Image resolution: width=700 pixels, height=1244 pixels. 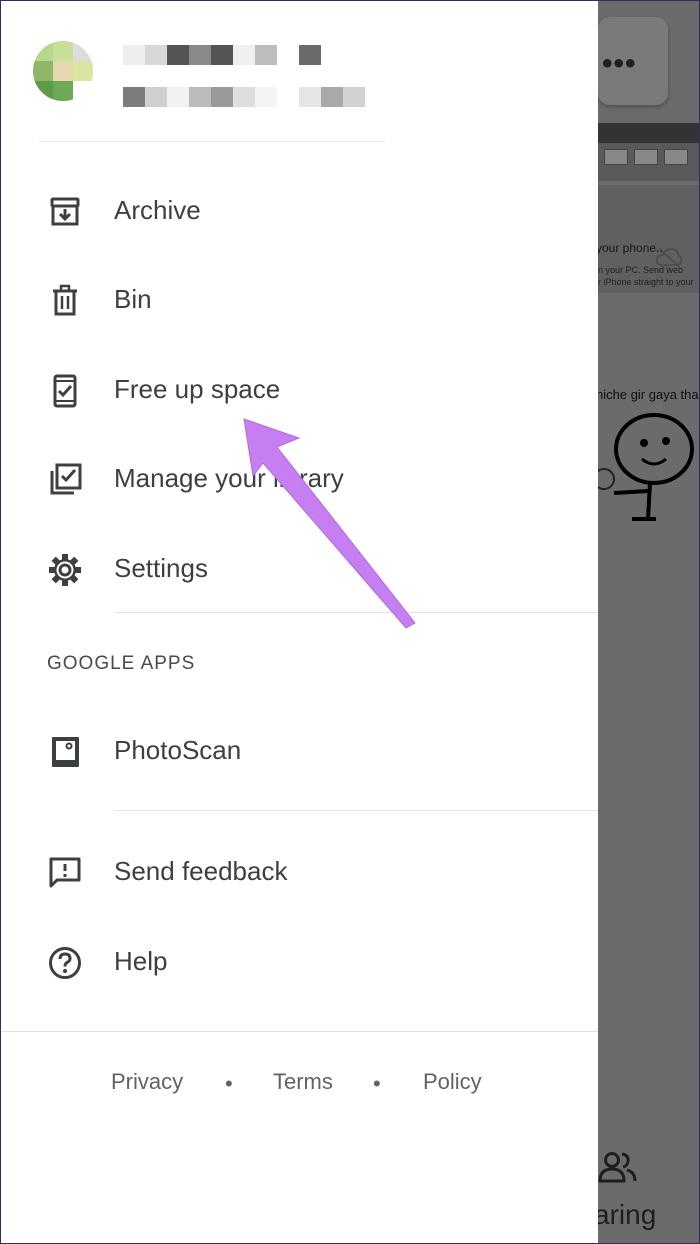 What do you see at coordinates (65, 963) in the screenshot?
I see `help-icon` at bounding box center [65, 963].